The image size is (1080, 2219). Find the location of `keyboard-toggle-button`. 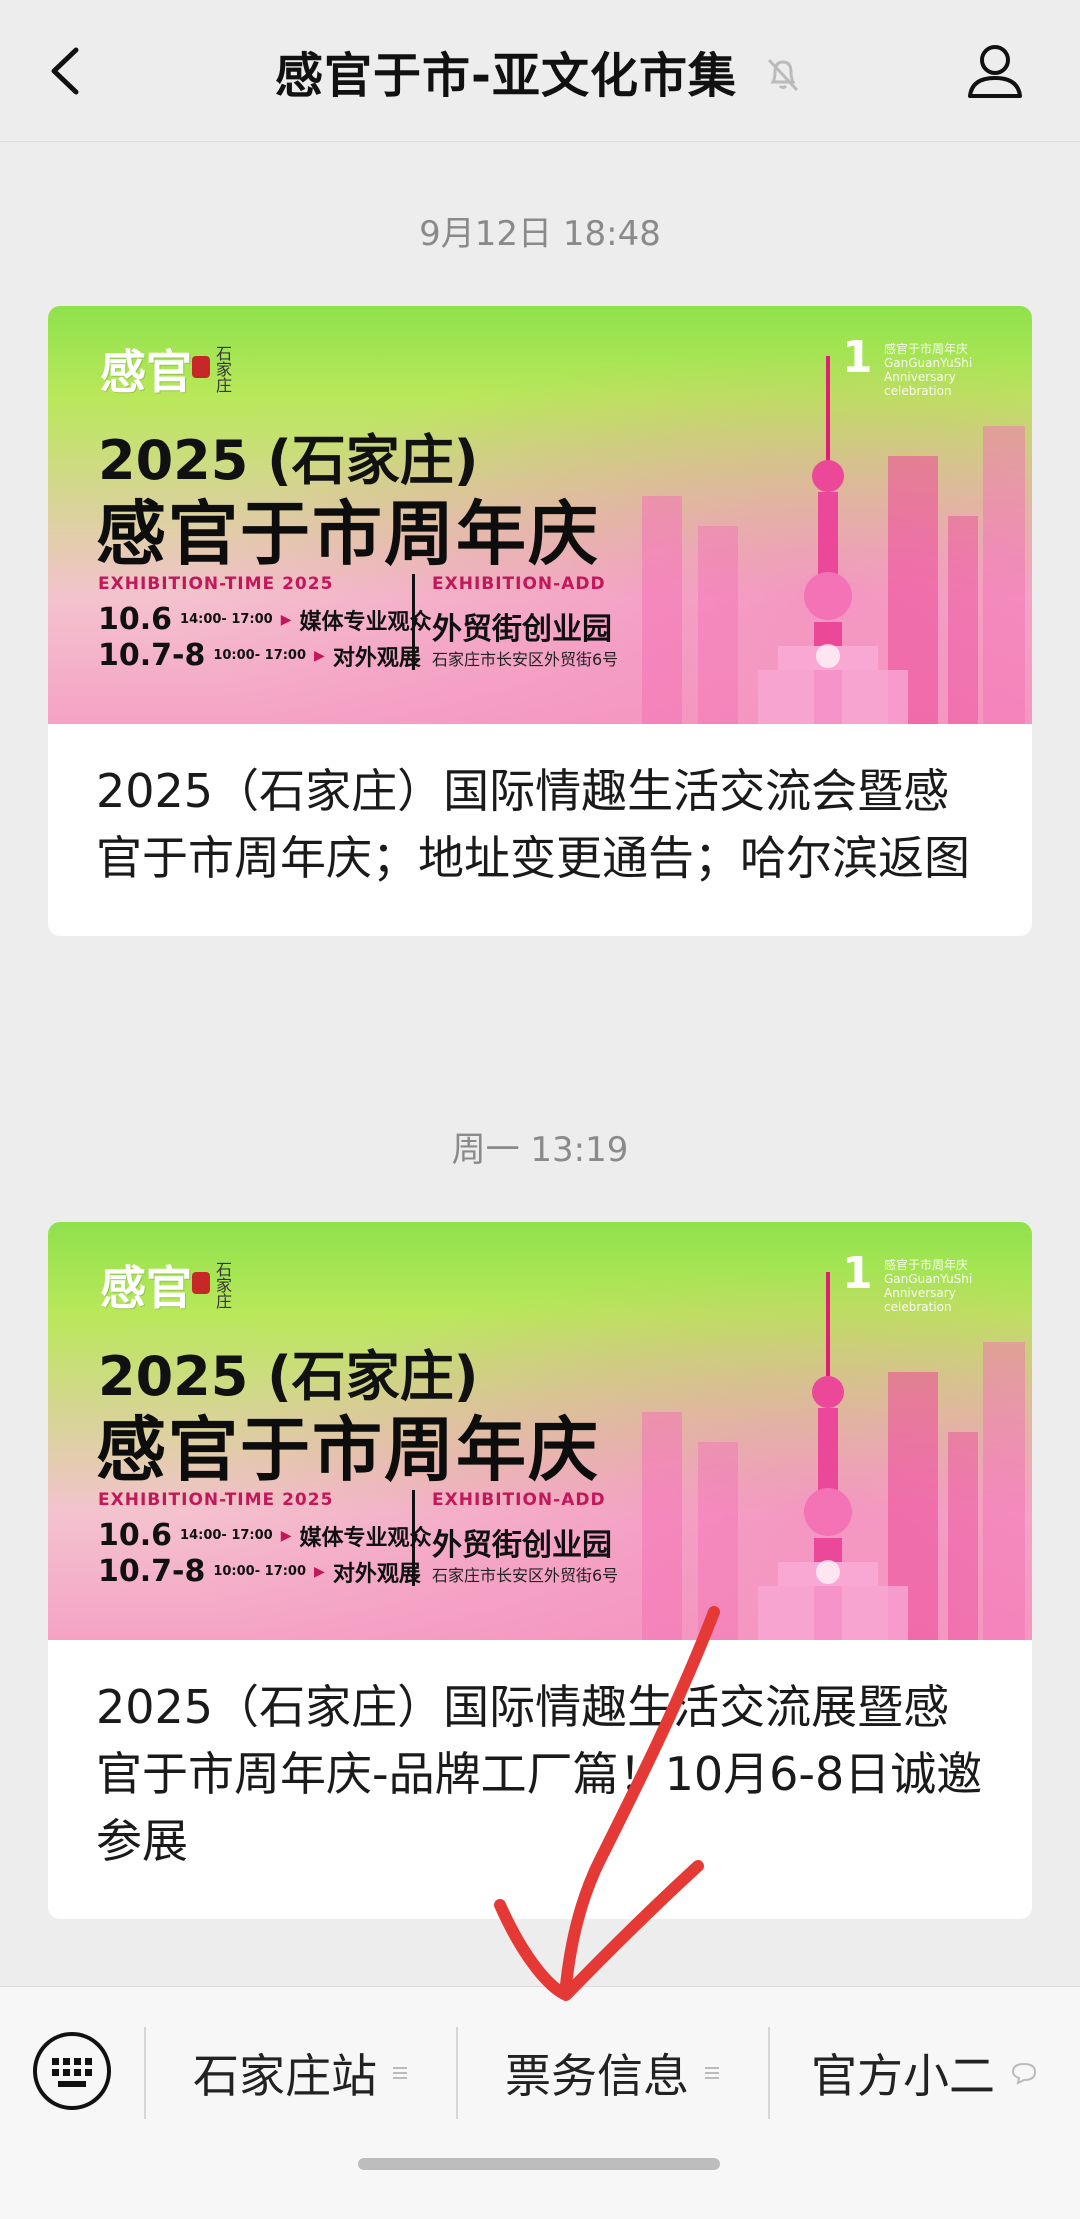

keyboard-toggle-button is located at coordinates (72, 2071).